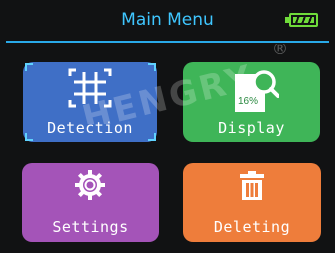 This screenshot has width=335, height=253. What do you see at coordinates (167, 42) in the screenshot?
I see `header-divider` at bounding box center [167, 42].